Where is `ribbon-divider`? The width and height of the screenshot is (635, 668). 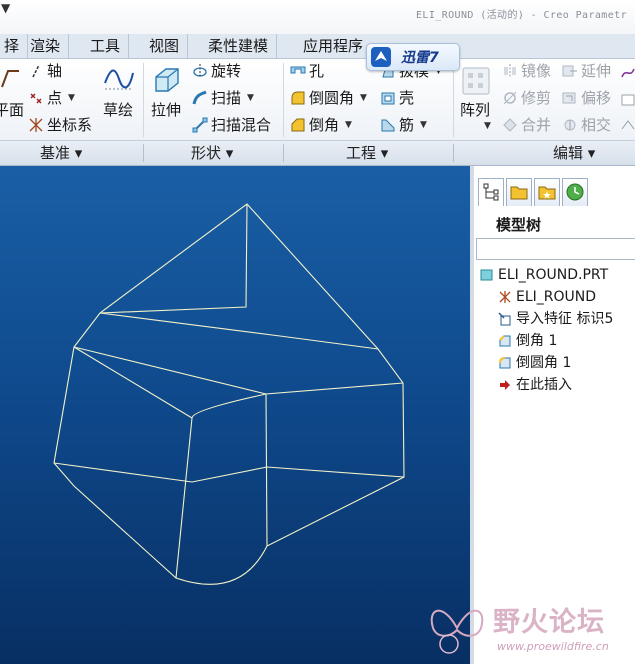 ribbon-divider is located at coordinates (143, 100).